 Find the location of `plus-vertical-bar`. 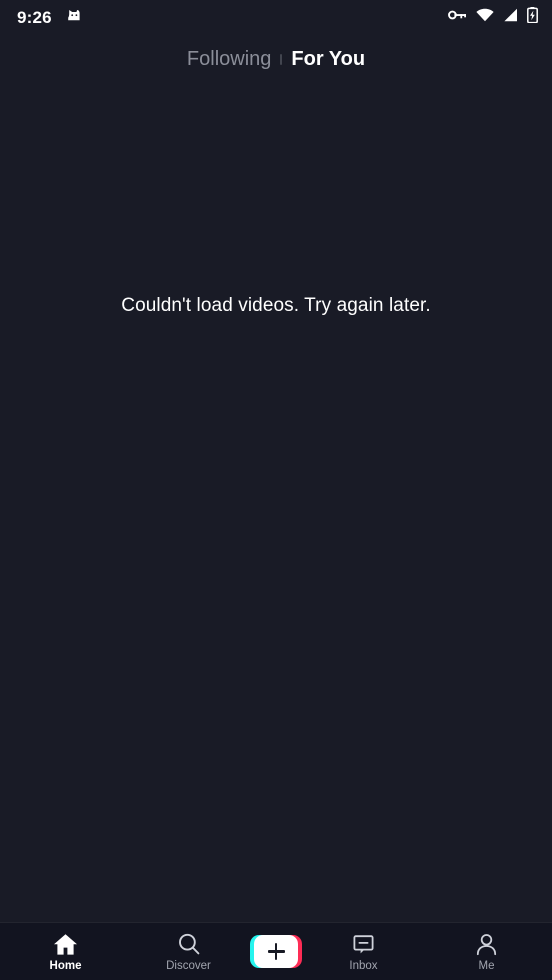

plus-vertical-bar is located at coordinates (276, 951).